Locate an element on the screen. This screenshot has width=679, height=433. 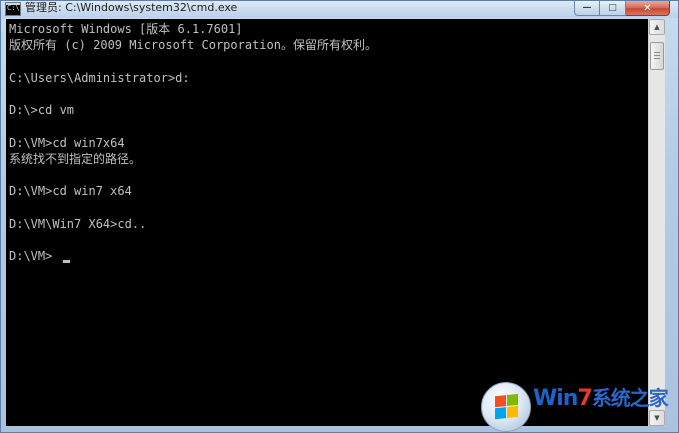
site-watermark-logo: Win7系统之家 is located at coordinates (577, 406).